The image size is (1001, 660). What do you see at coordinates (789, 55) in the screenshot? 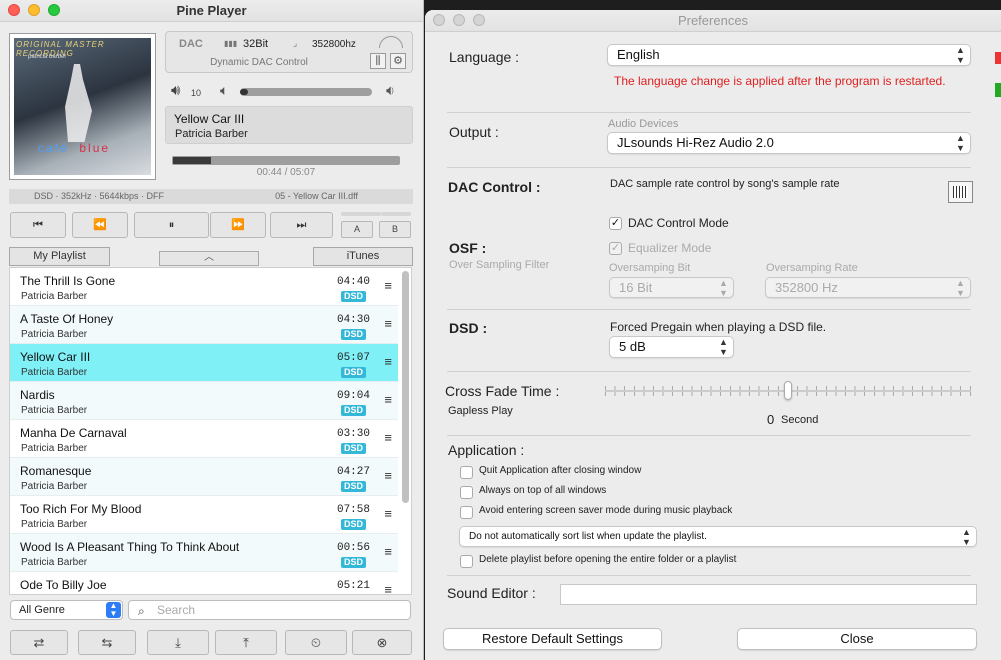
I see `language-select: English ▲ ▼` at bounding box center [789, 55].